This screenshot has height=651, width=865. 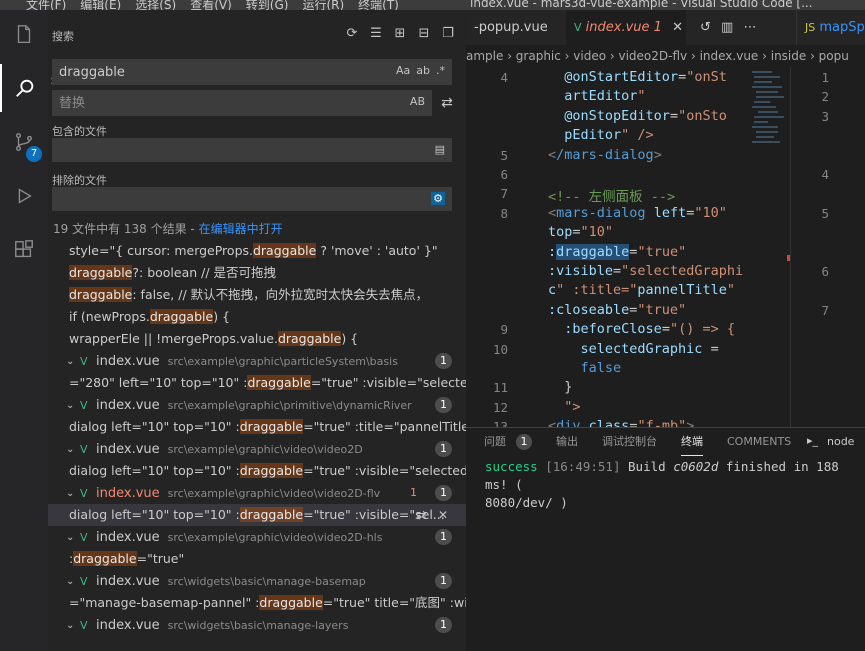 What do you see at coordinates (516, 27) in the screenshot?
I see `tab-popup-vue: -popup.vue` at bounding box center [516, 27].